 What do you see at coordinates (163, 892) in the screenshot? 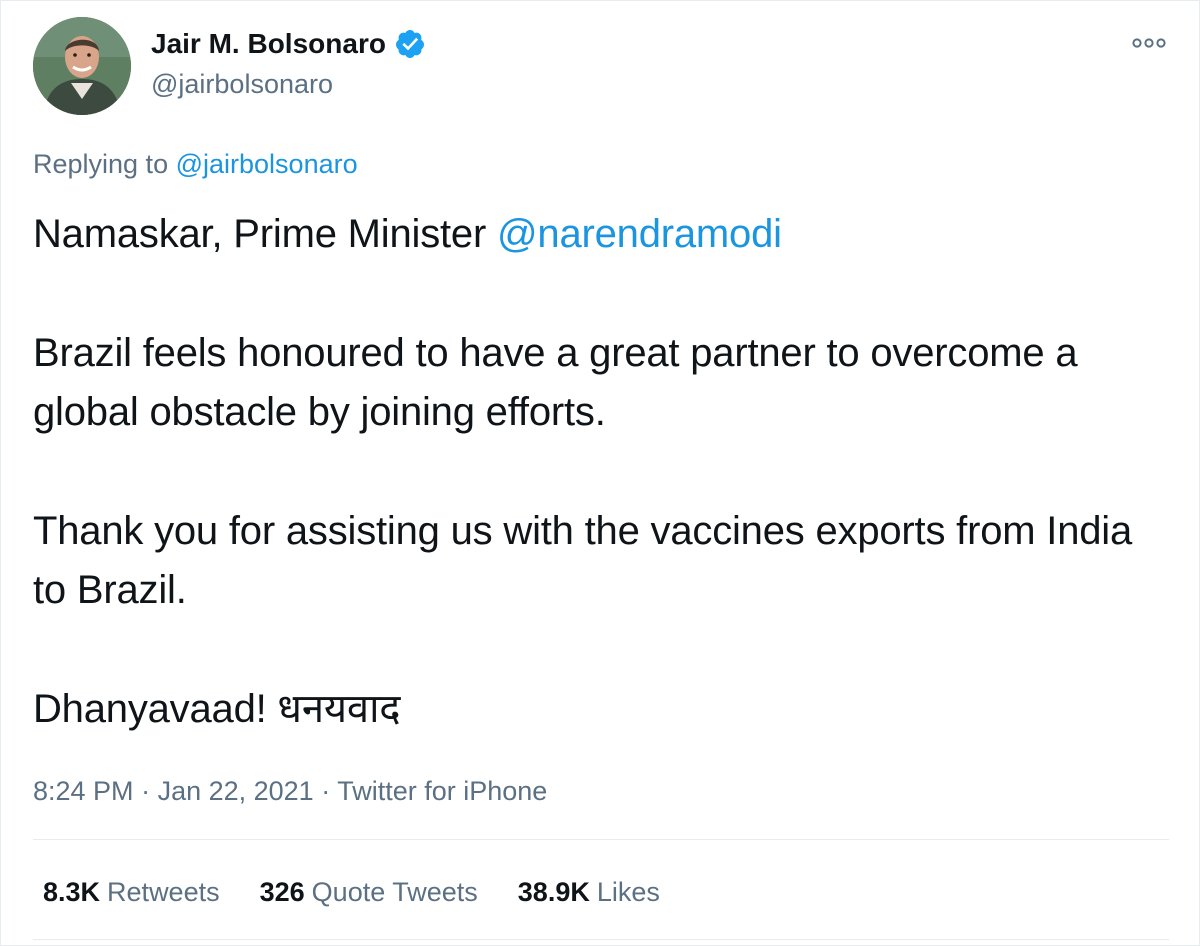
I see `retweets-label: Retweets` at bounding box center [163, 892].